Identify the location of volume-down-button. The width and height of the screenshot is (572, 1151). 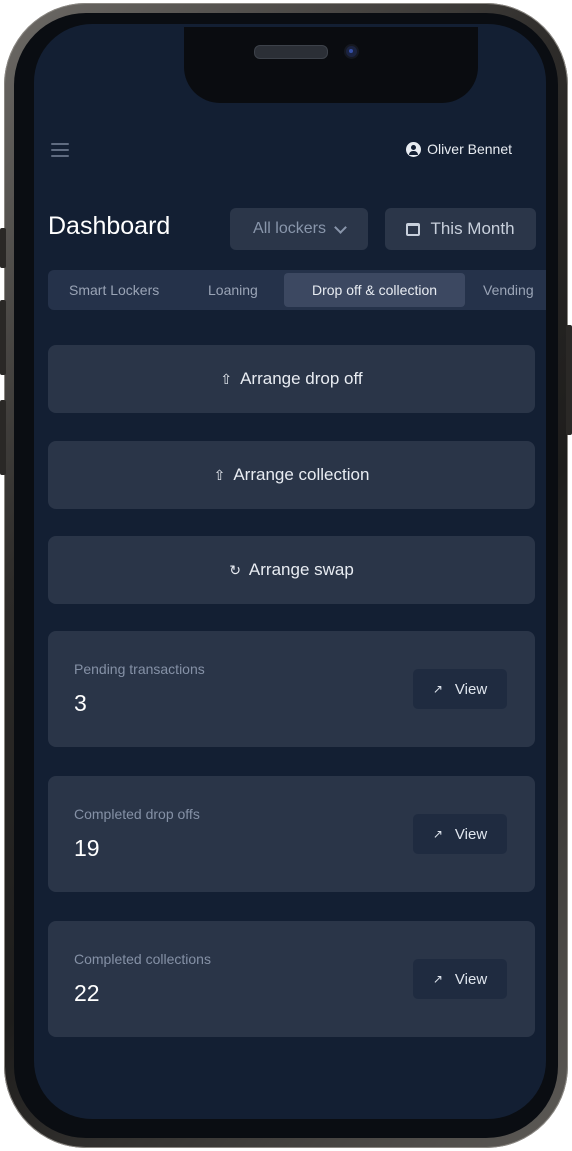
(3, 437).